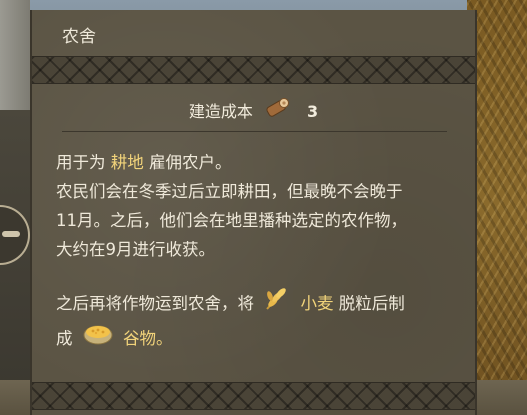 Image resolution: width=527 pixels, height=415 pixels. What do you see at coordinates (220, 111) in the screenshot?
I see `build-cost-label: 建造成本` at bounding box center [220, 111].